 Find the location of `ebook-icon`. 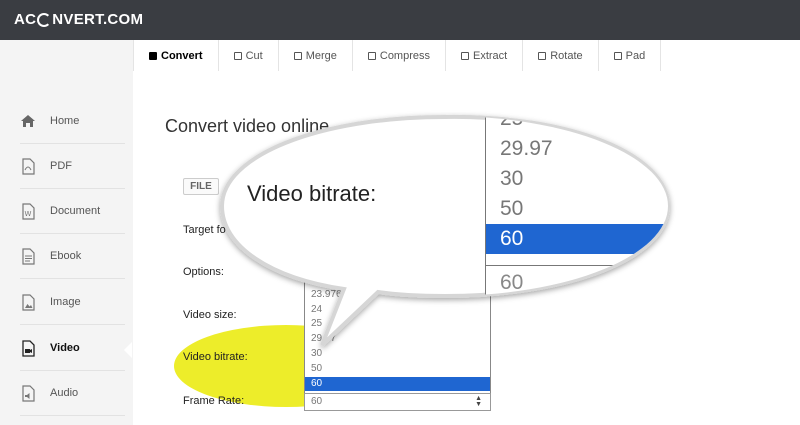

ebook-icon is located at coordinates (28, 256).